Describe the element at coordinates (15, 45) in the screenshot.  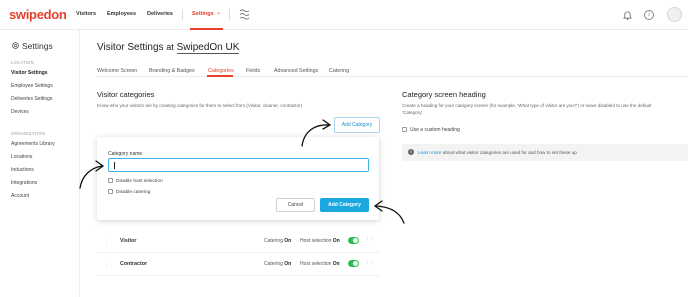
I see `gear-icon` at that location.